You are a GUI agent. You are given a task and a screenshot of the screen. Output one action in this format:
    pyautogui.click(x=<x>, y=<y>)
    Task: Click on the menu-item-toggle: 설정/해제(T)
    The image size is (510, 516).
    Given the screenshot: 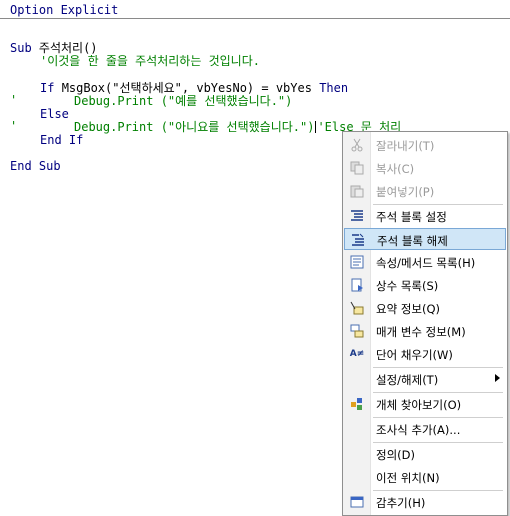 What is the action you would take?
    pyautogui.click(x=425, y=379)
    